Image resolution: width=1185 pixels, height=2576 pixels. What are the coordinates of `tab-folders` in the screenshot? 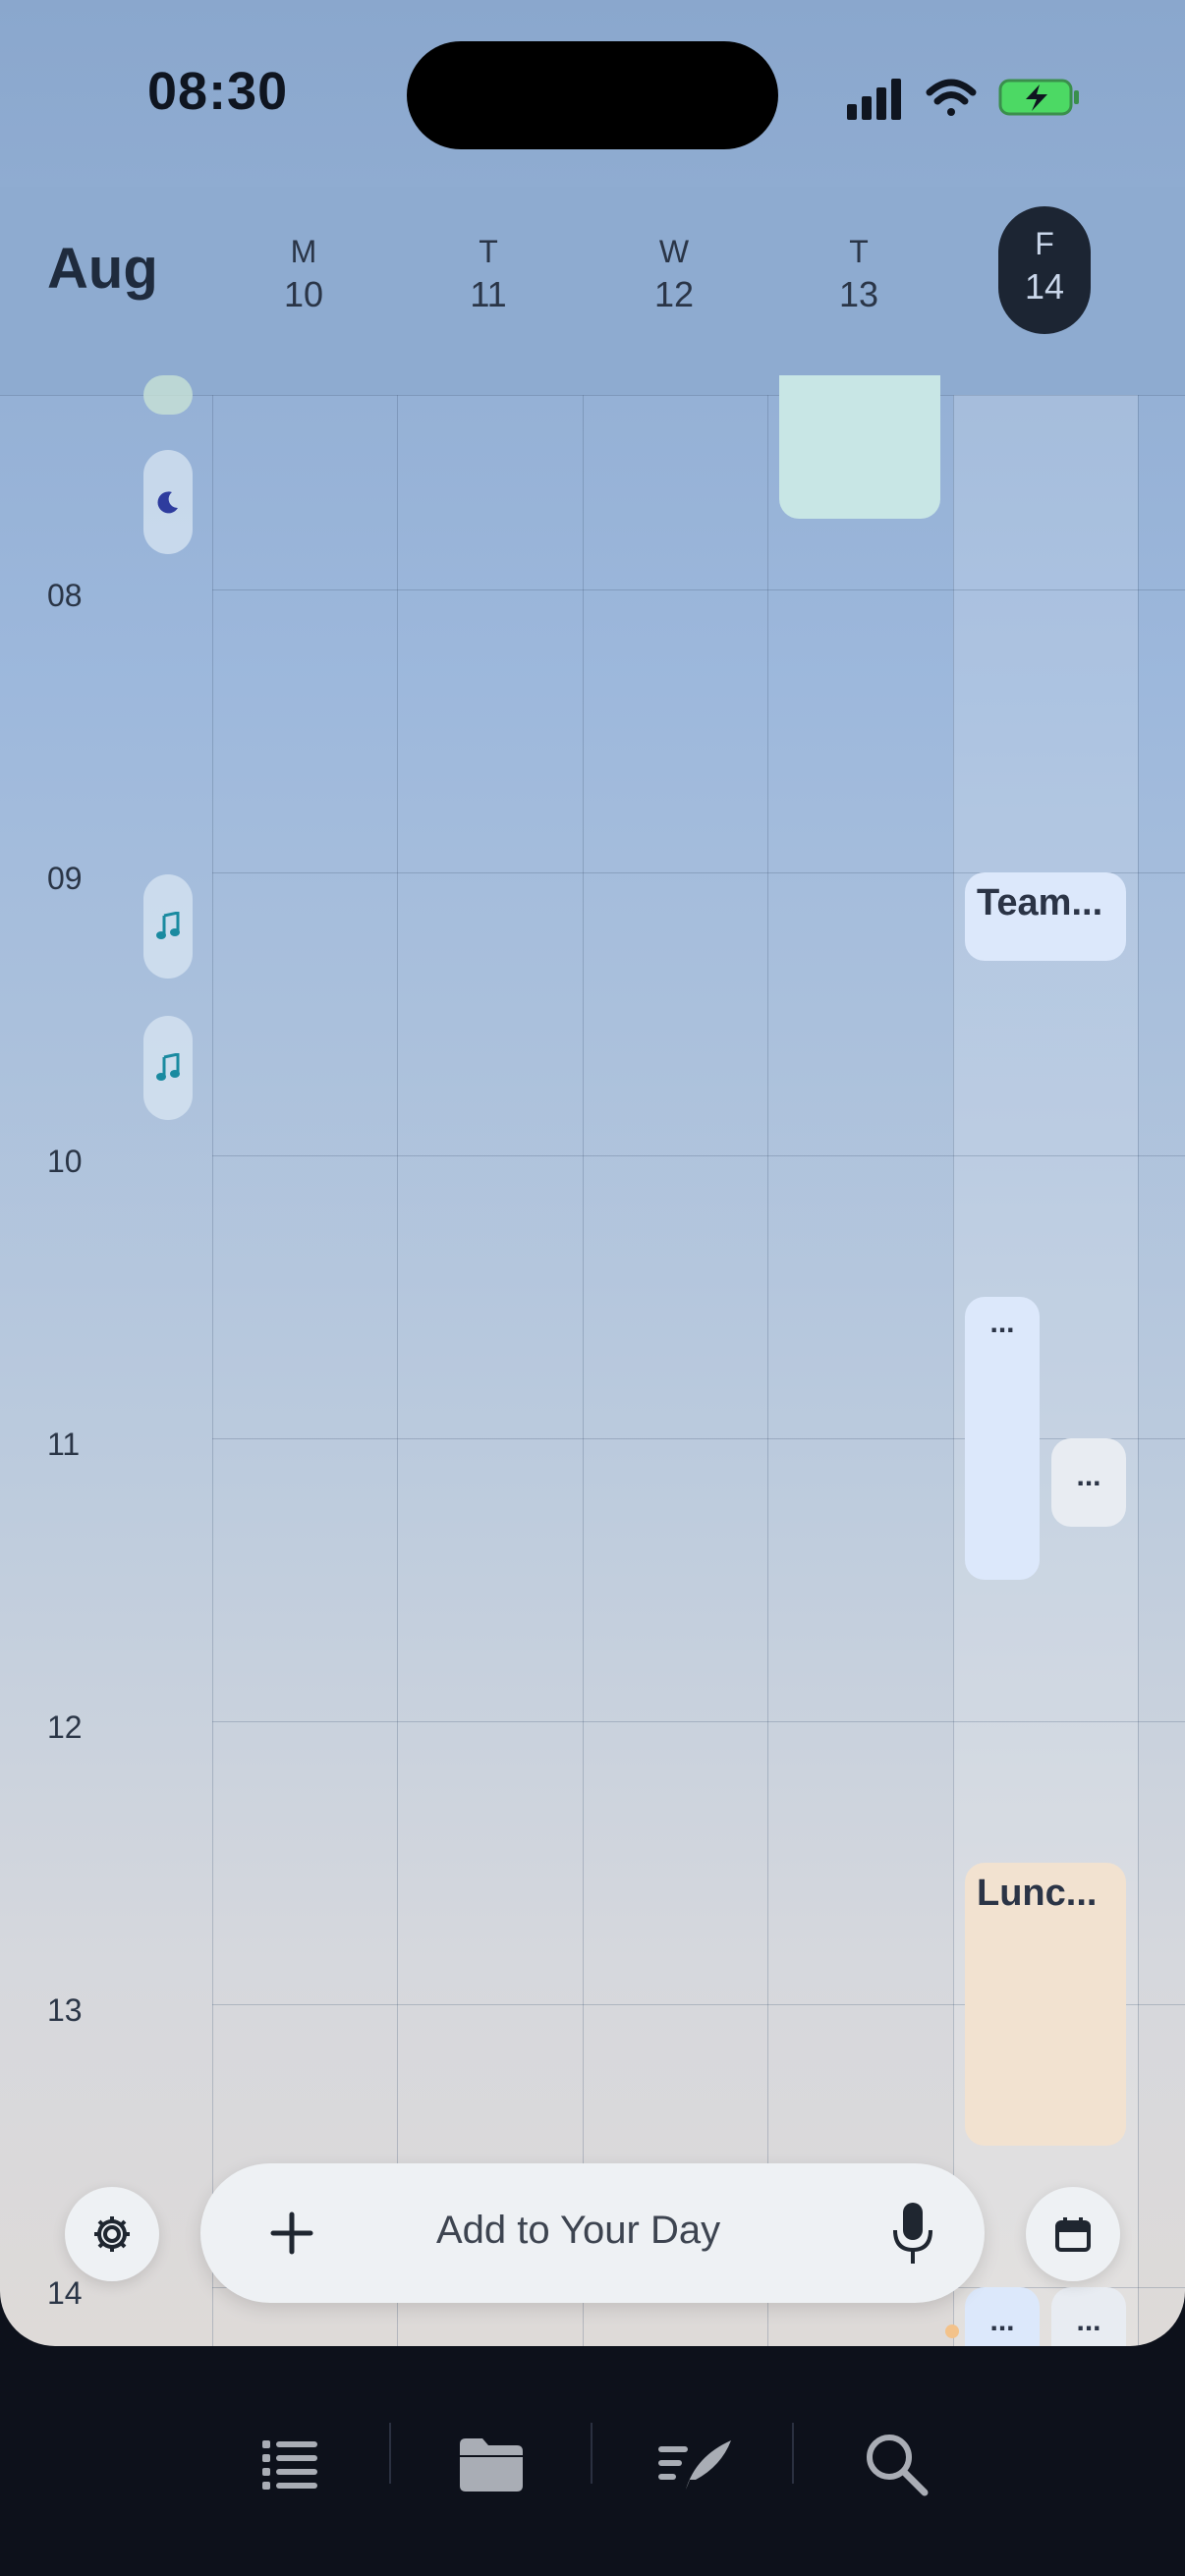 It's located at (492, 2464).